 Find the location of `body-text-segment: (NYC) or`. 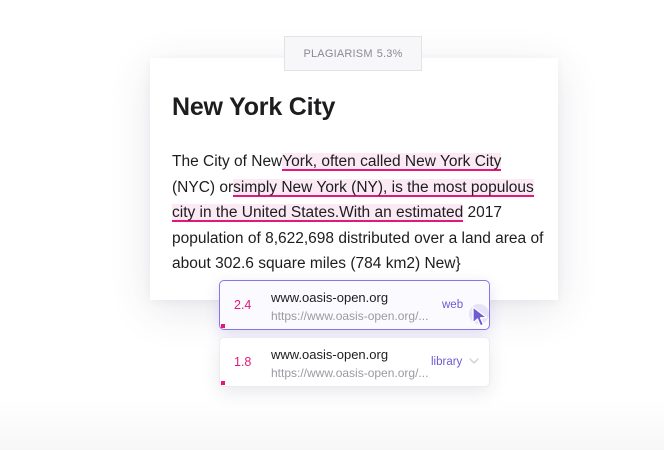

body-text-segment: (NYC) or is located at coordinates (203, 187).